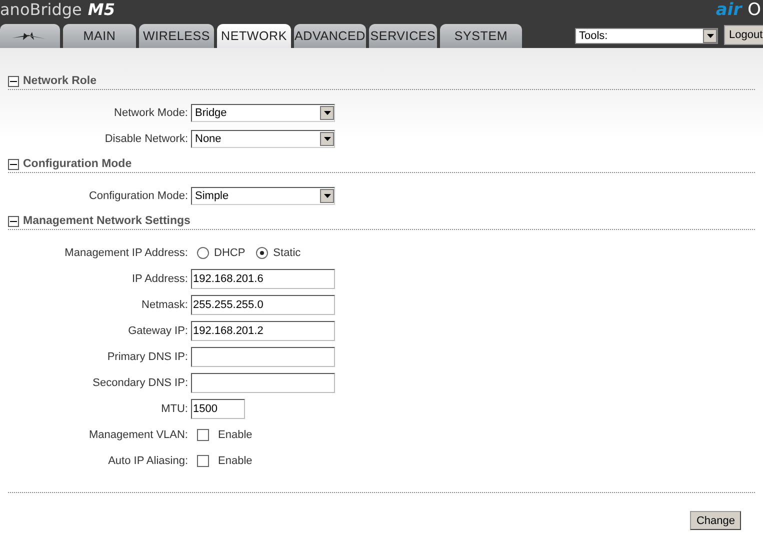  Describe the element at coordinates (174, 409) in the screenshot. I see `field-label: MTU:` at that location.